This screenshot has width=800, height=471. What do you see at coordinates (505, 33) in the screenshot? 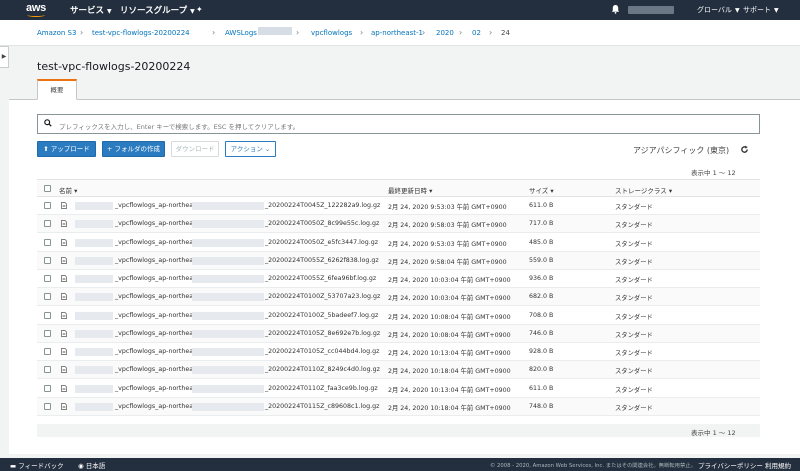
I see `breadcrumb-current: 24` at bounding box center [505, 33].